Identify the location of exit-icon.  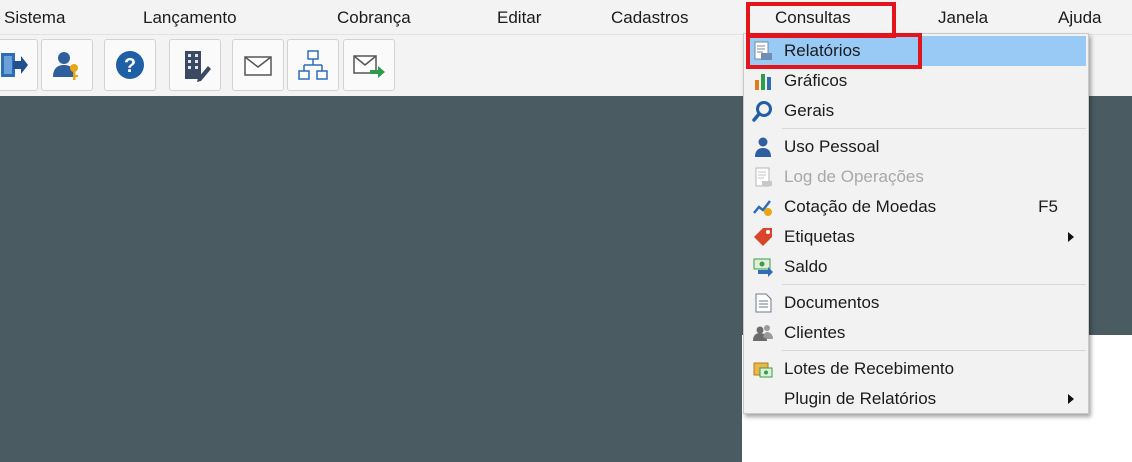
(14, 65).